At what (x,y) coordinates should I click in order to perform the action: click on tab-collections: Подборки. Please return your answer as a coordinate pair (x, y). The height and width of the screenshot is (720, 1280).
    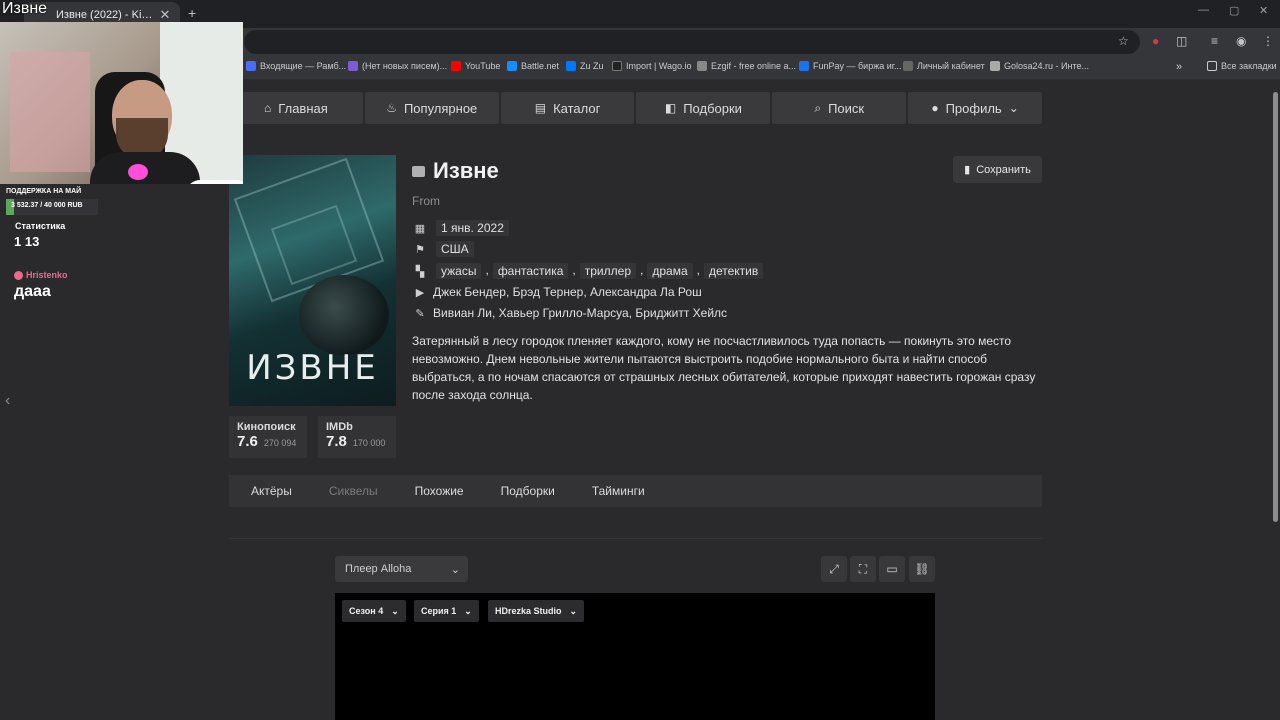
    Looking at the image, I should click on (528, 491).